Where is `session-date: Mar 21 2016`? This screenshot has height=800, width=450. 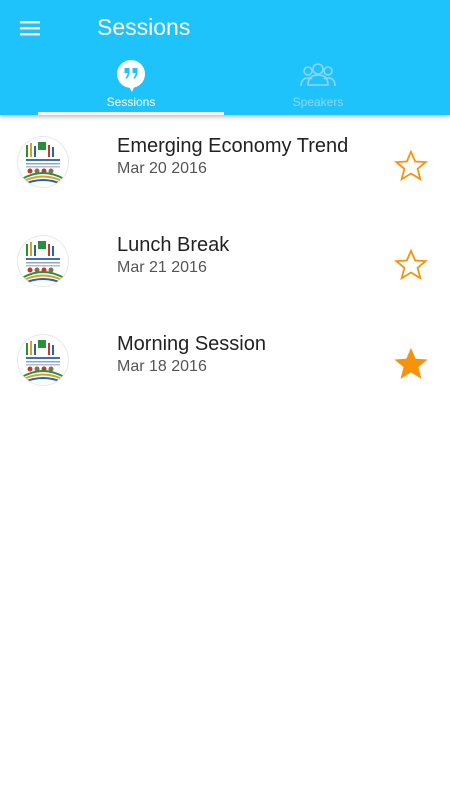
session-date: Mar 21 2016 is located at coordinates (162, 267).